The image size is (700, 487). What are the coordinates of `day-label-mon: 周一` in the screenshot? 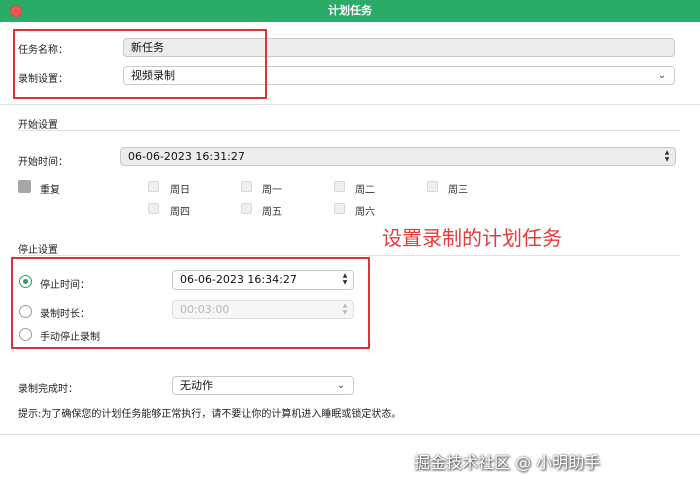 It's located at (272, 190).